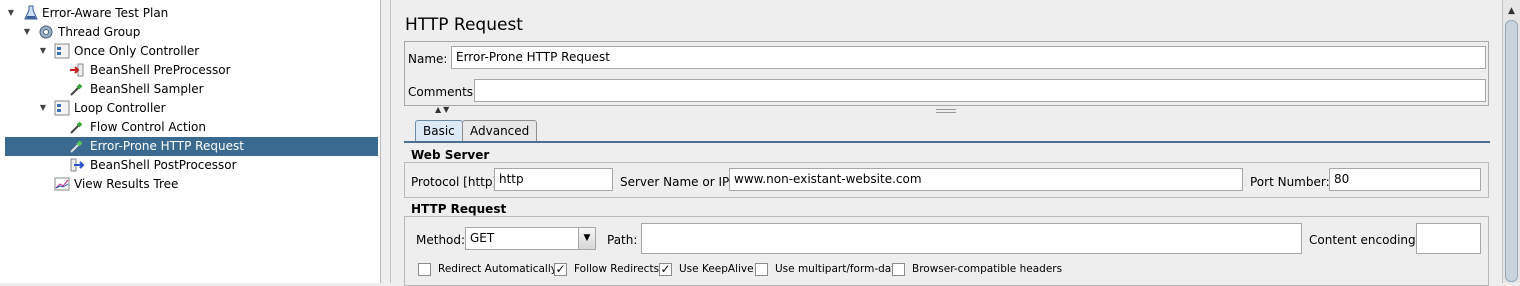 The image size is (1520, 286). Describe the element at coordinates (1511, 151) in the screenshot. I see `scroll-thumb` at that location.